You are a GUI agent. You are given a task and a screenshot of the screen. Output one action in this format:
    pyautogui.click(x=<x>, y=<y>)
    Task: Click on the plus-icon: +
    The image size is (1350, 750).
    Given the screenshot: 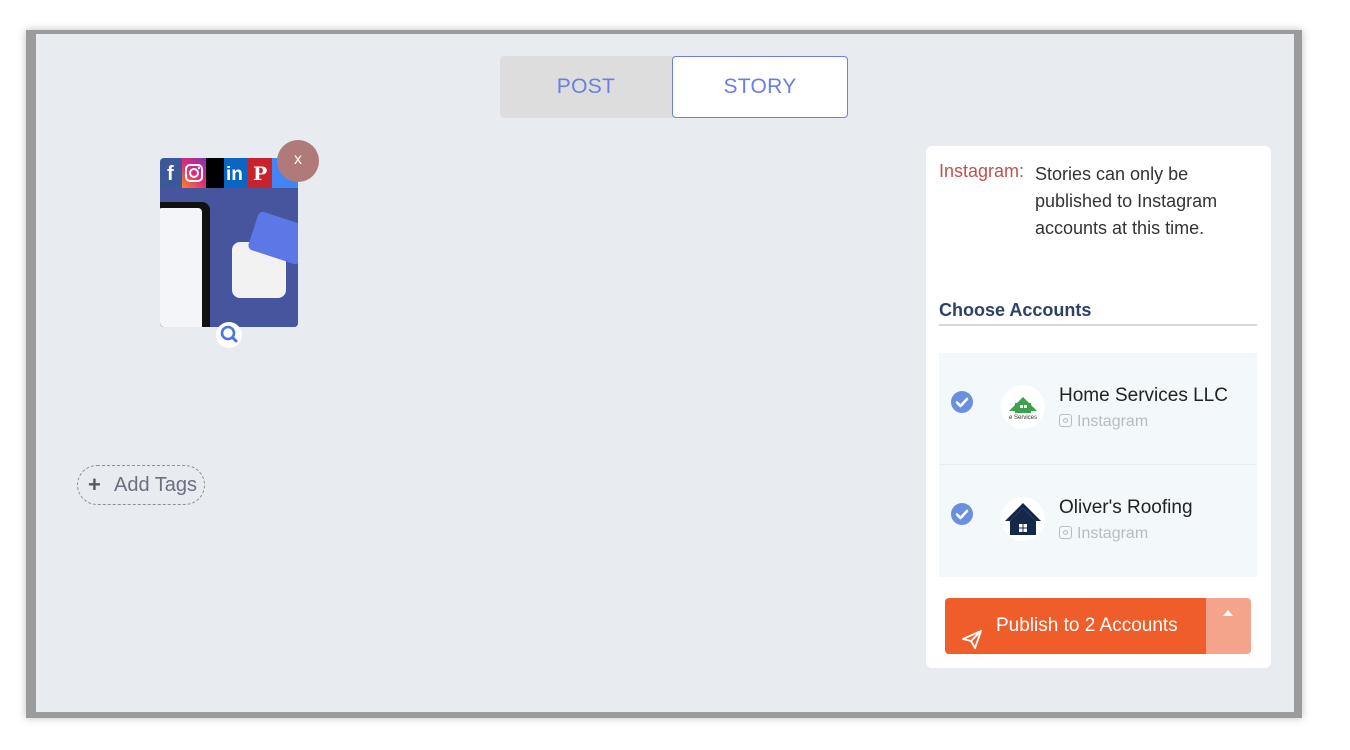 What is the action you would take?
    pyautogui.click(x=94, y=484)
    